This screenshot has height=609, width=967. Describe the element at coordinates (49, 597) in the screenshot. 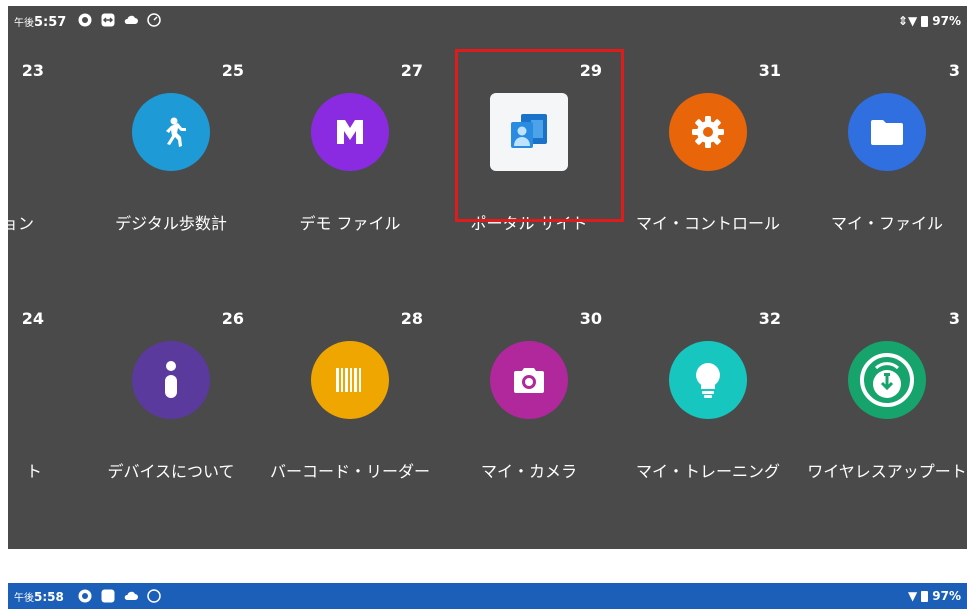

I see `time-value: 5:58` at that location.